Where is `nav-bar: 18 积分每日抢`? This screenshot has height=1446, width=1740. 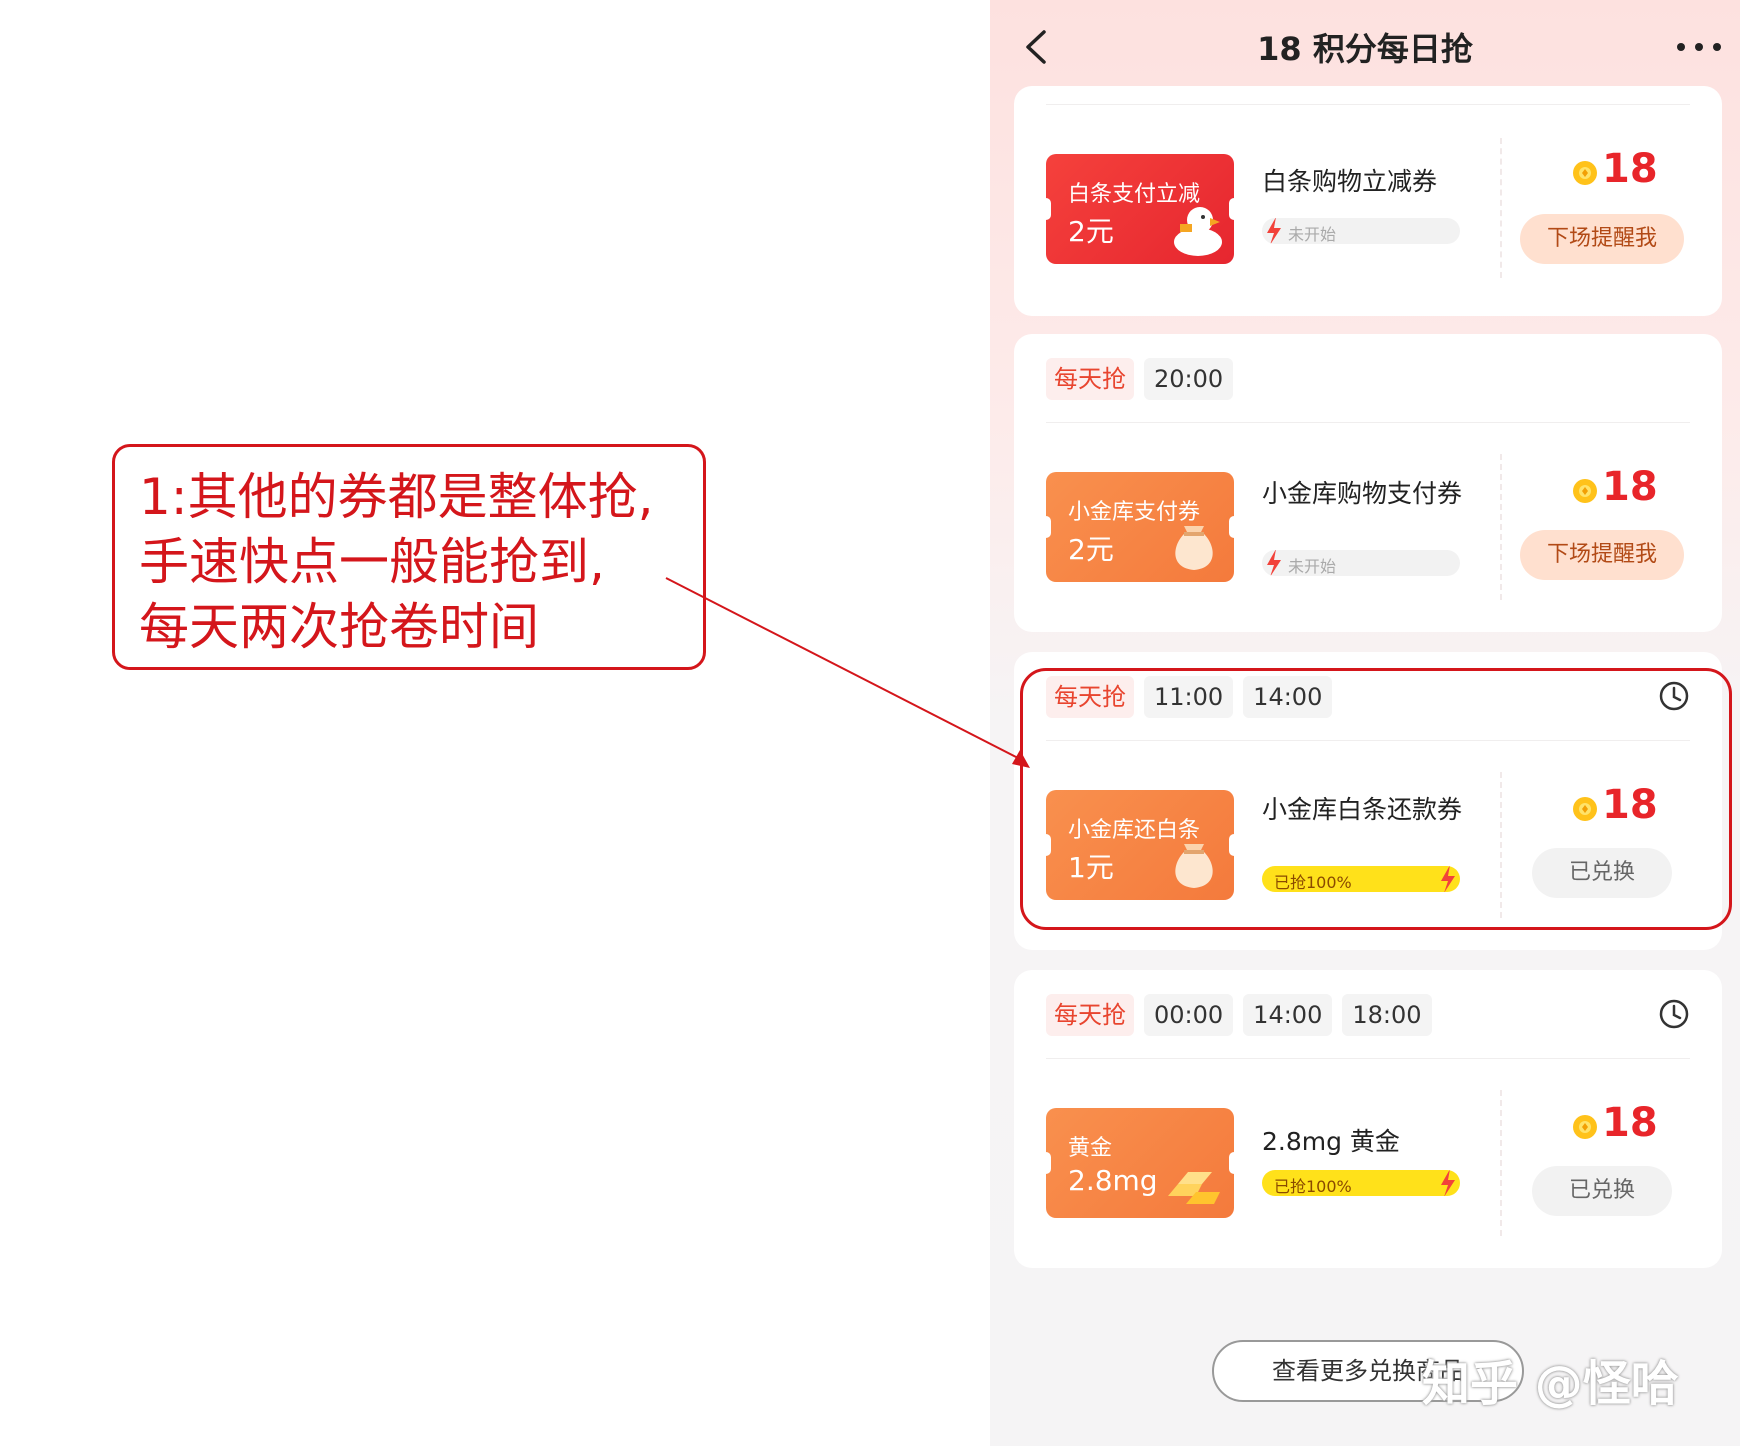 nav-bar: 18 积分每日抢 is located at coordinates (1365, 46).